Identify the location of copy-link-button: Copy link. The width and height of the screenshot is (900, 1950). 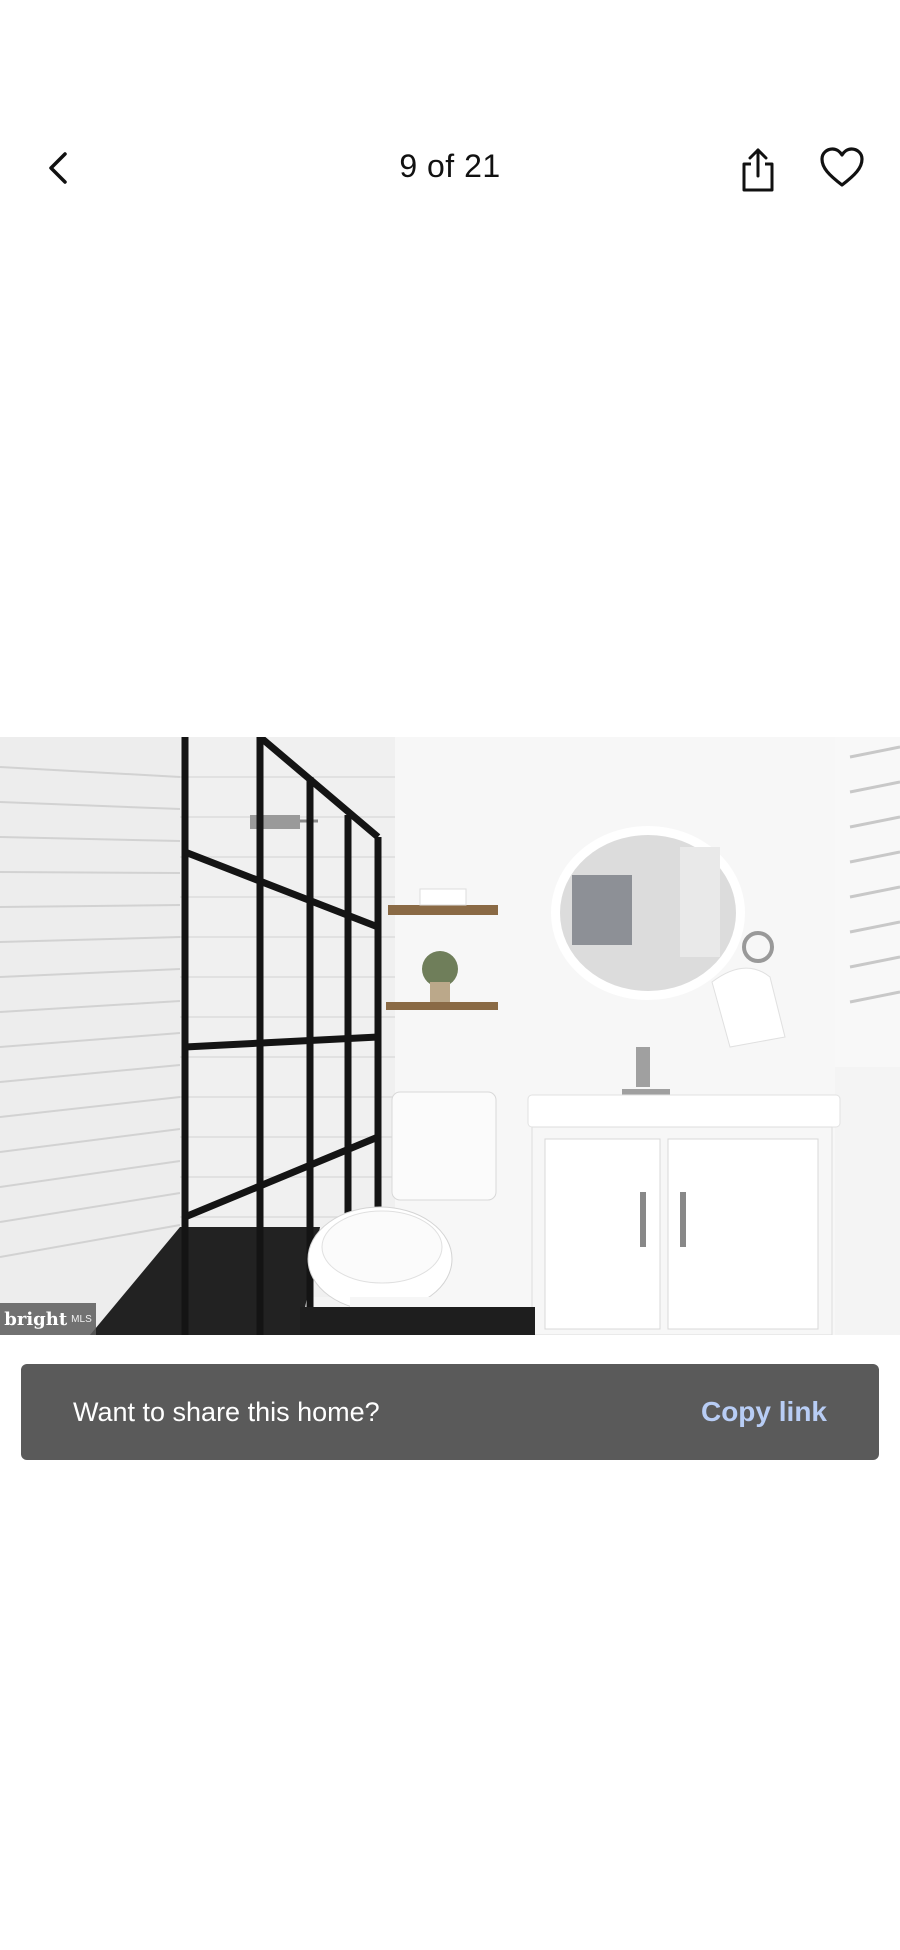
(764, 1412).